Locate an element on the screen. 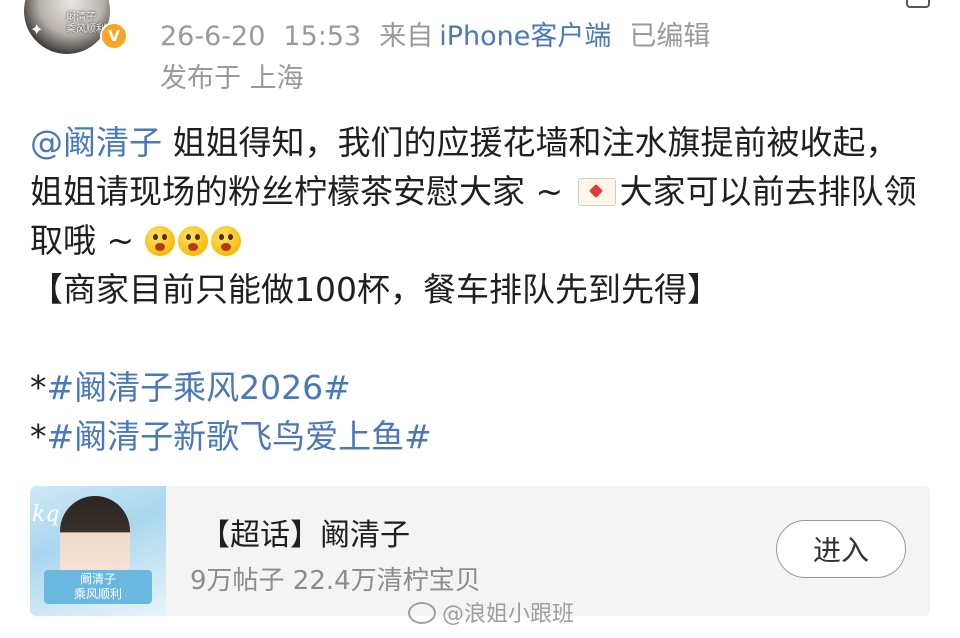 This screenshot has height=638, width=960. sparkle-icon: ✦ is located at coordinates (37, 29).